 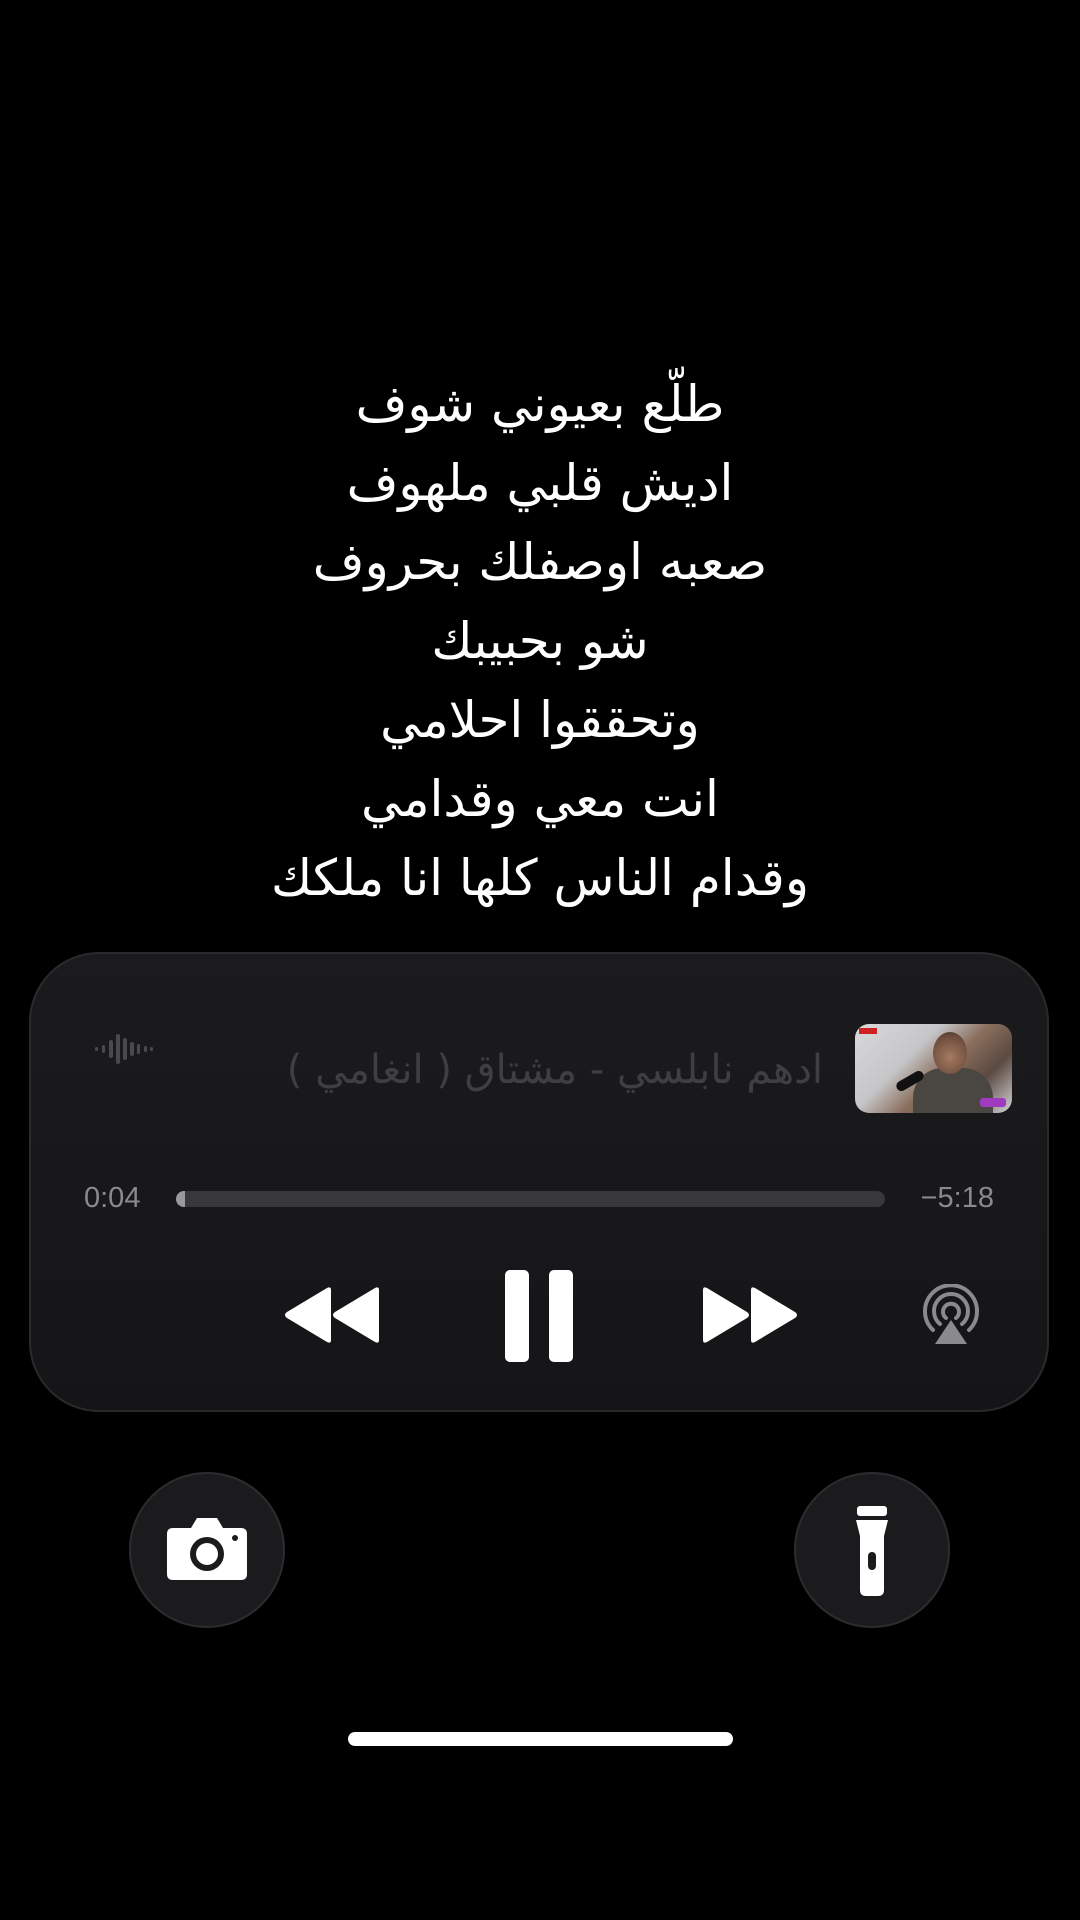 What do you see at coordinates (868, 1031) in the screenshot?
I see `channel-logo` at bounding box center [868, 1031].